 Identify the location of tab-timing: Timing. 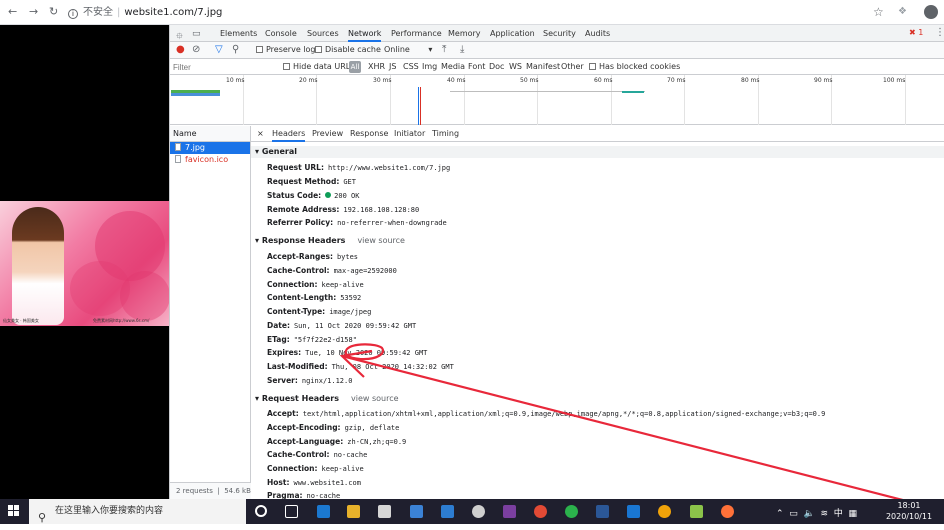
(445, 134).